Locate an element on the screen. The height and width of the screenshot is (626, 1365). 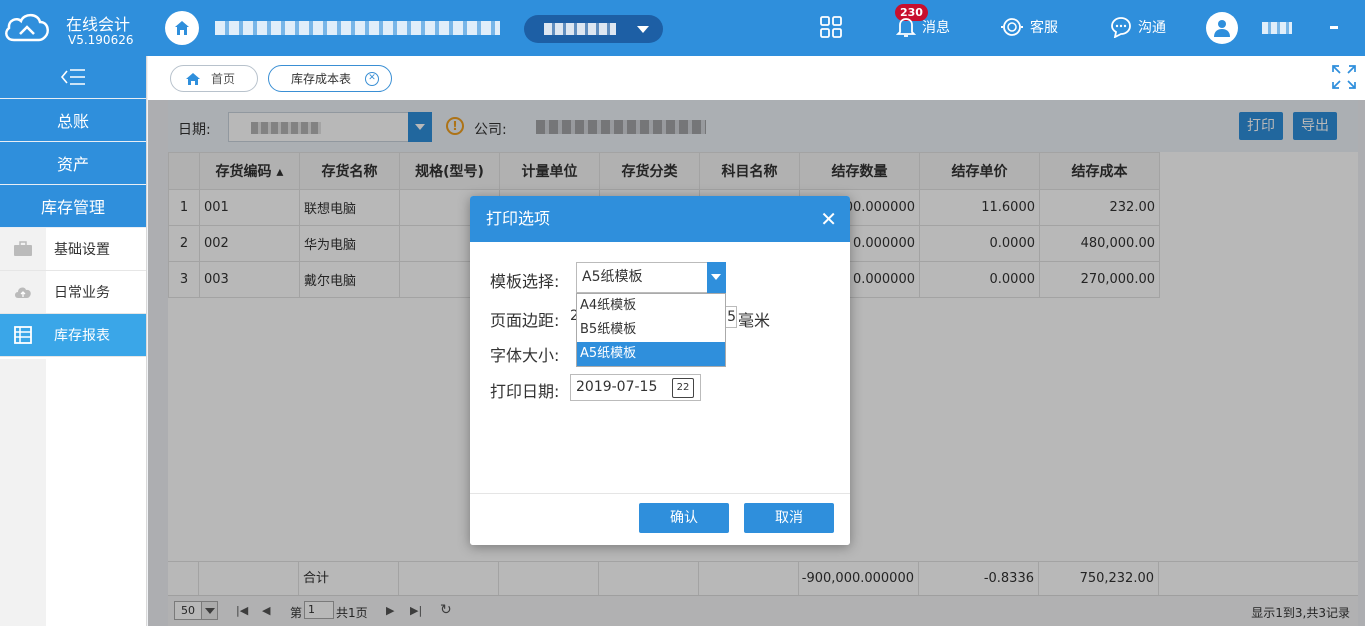
avatar is located at coordinates (1222, 28).